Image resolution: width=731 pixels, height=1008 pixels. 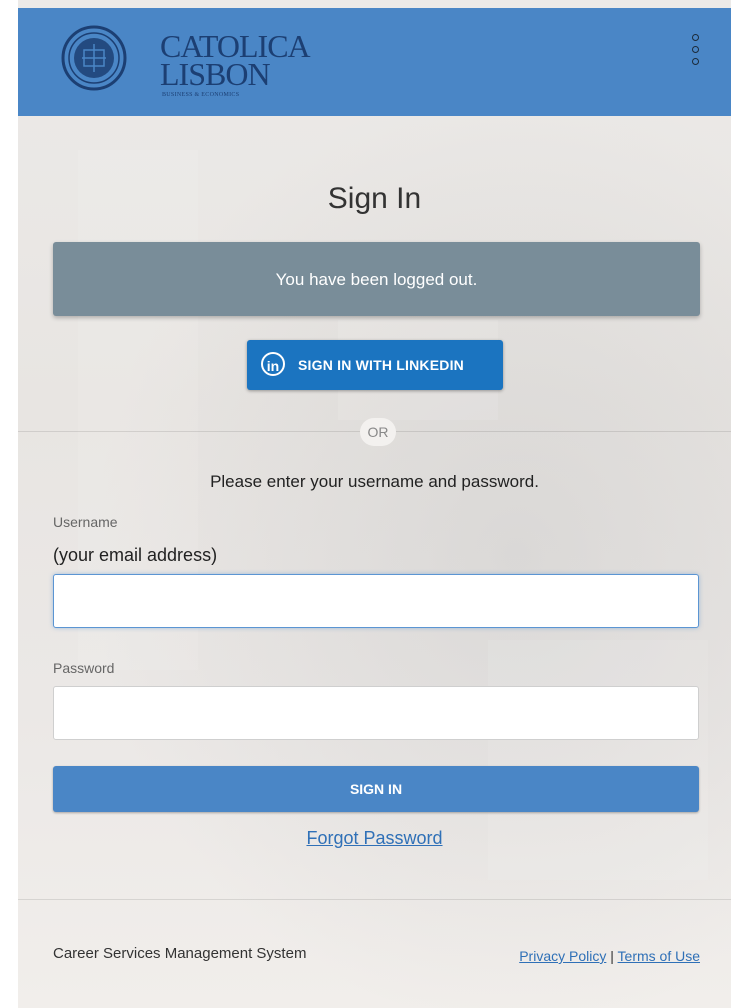 I want to click on left-edge-strip, so click(x=9, y=504).